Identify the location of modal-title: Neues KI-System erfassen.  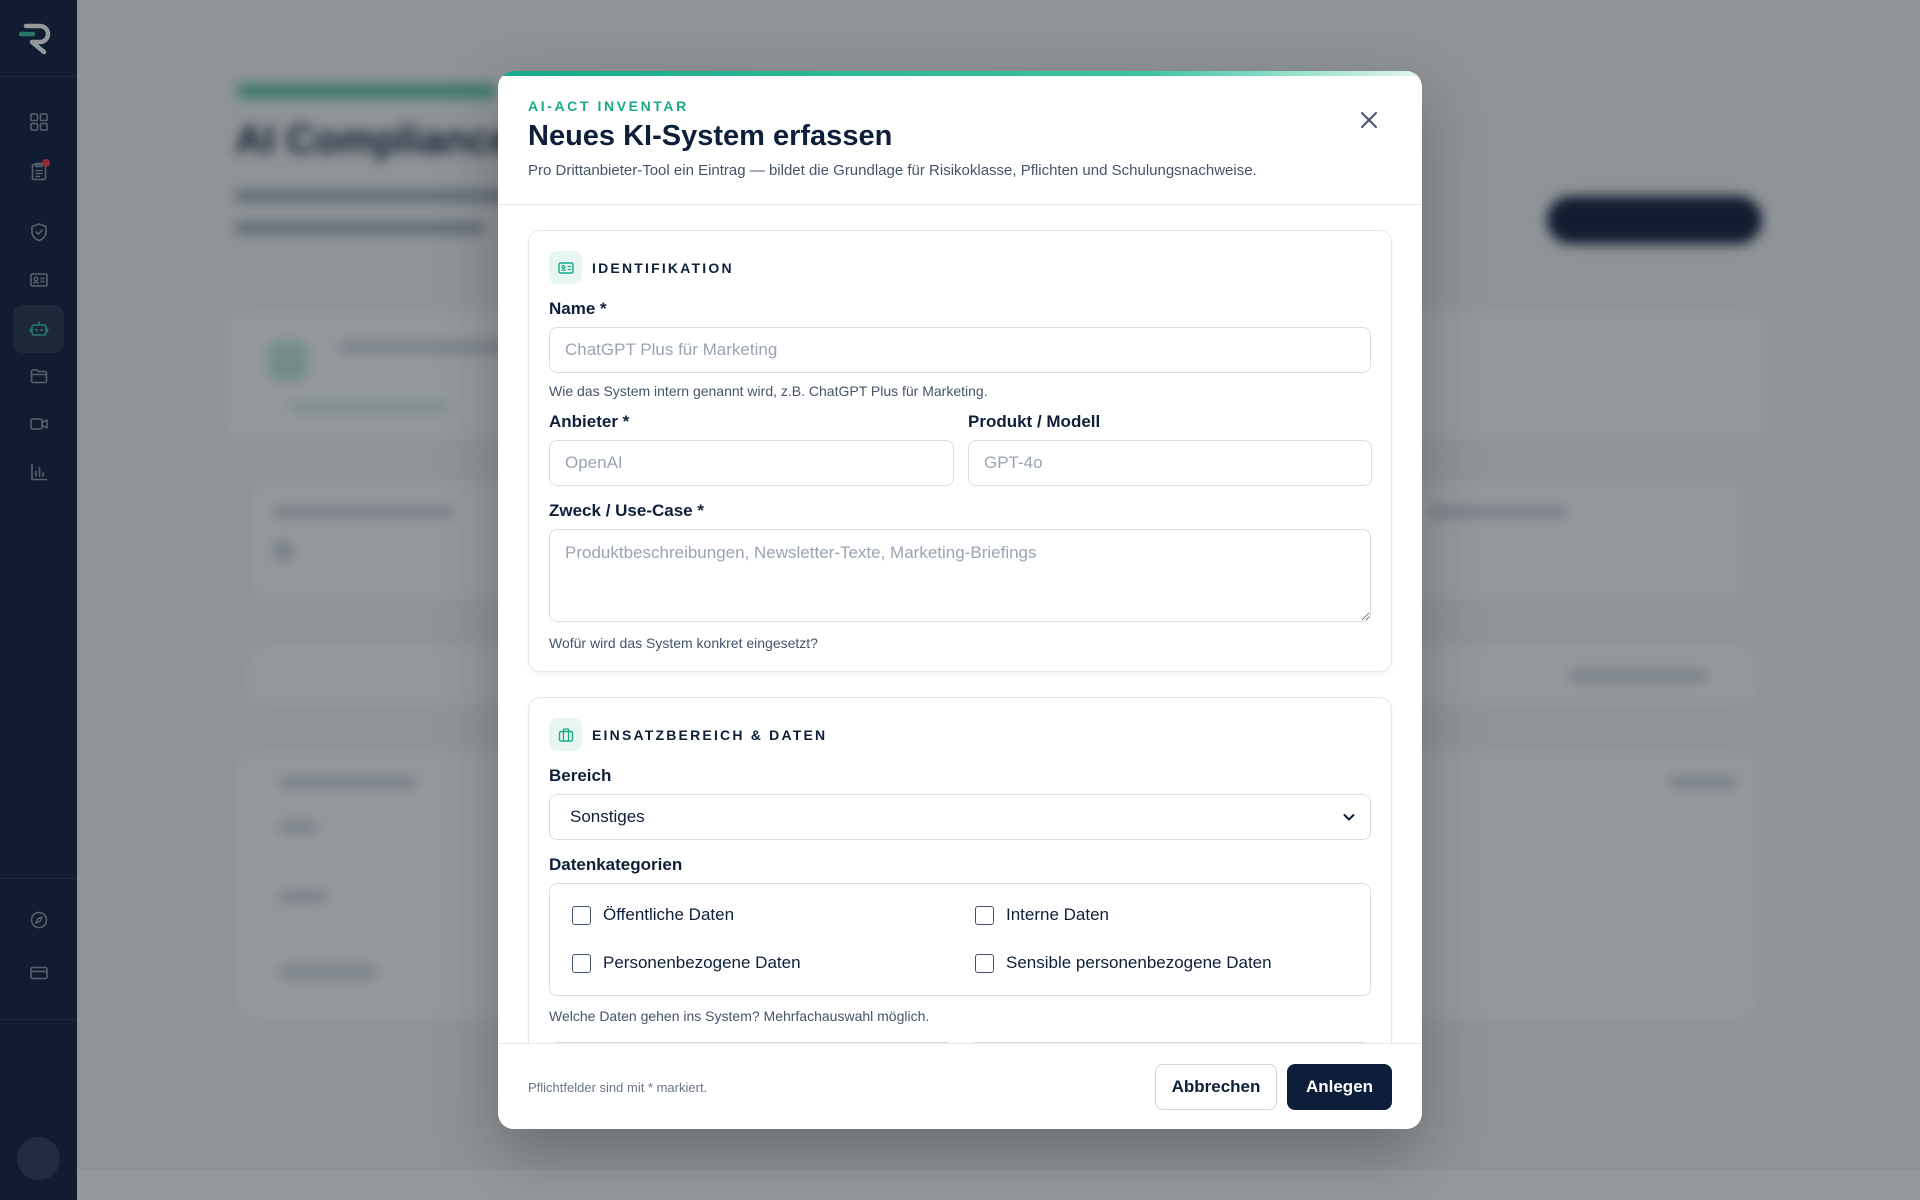
(710, 136).